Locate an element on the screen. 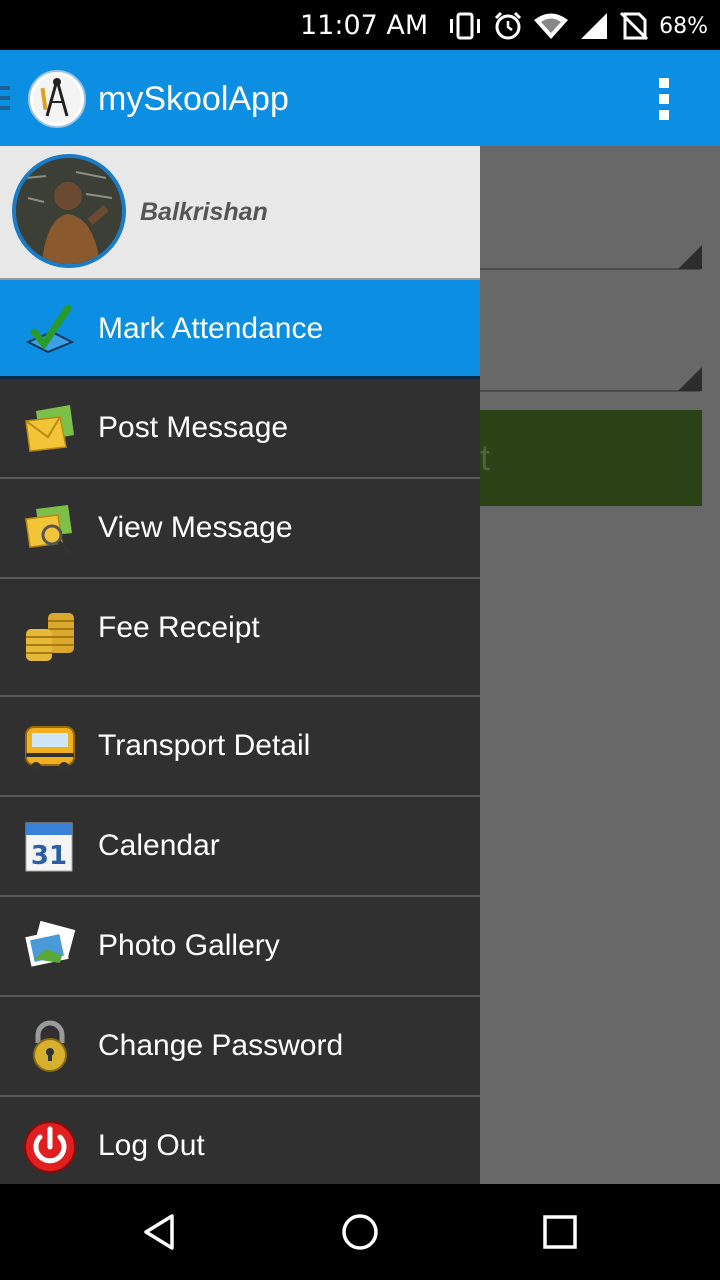 The height and width of the screenshot is (1280, 720). profile-header: Balkrishan is located at coordinates (240, 213).